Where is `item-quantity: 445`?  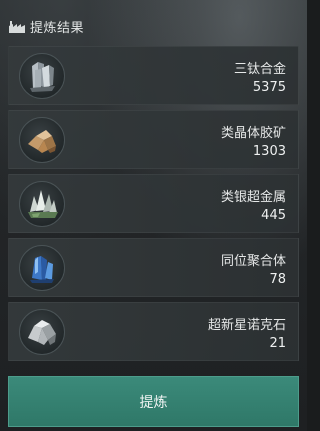
item-quantity: 445 is located at coordinates (273, 215).